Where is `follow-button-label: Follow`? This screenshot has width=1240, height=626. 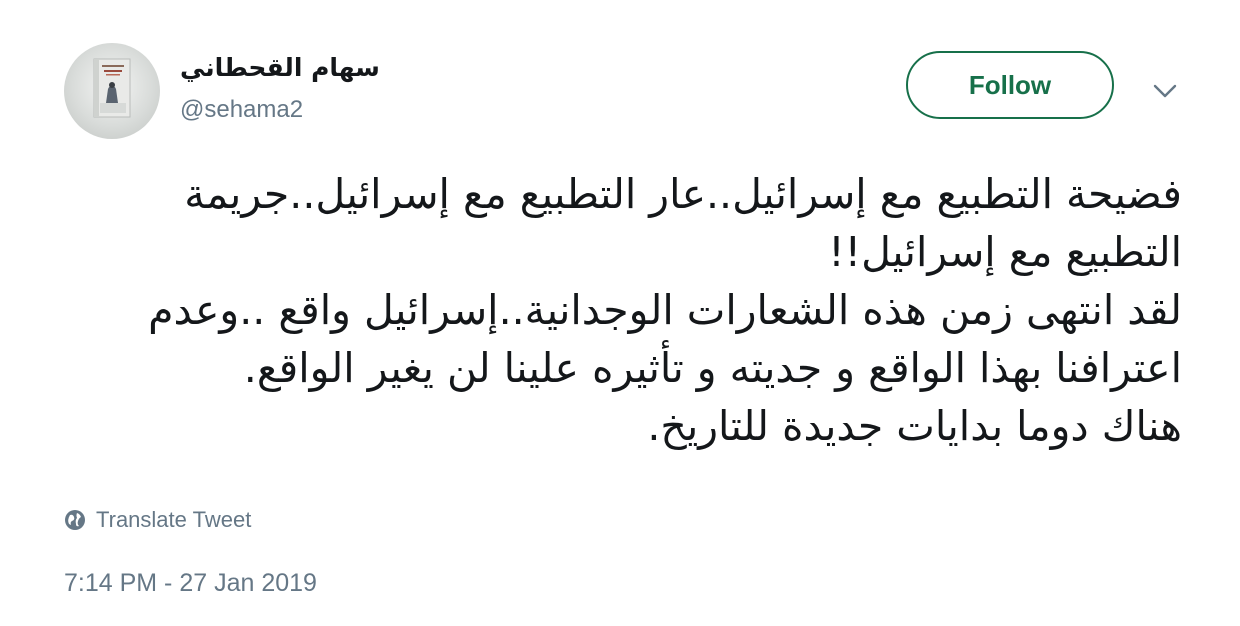 follow-button-label: Follow is located at coordinates (1010, 84).